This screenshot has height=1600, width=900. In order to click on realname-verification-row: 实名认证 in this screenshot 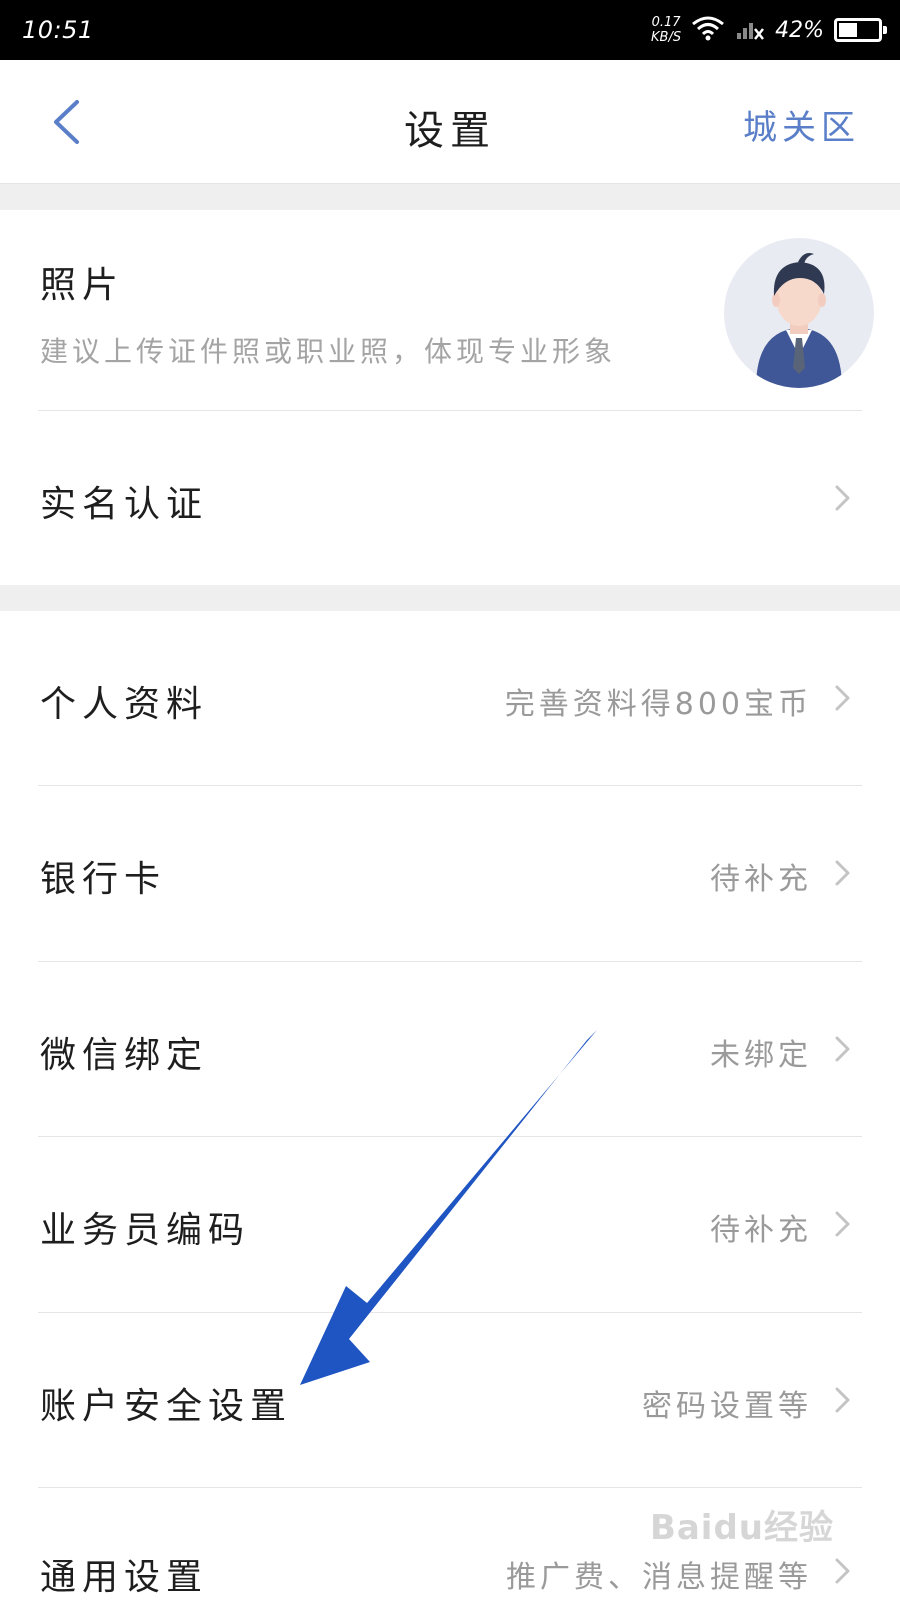, I will do `click(450, 498)`.